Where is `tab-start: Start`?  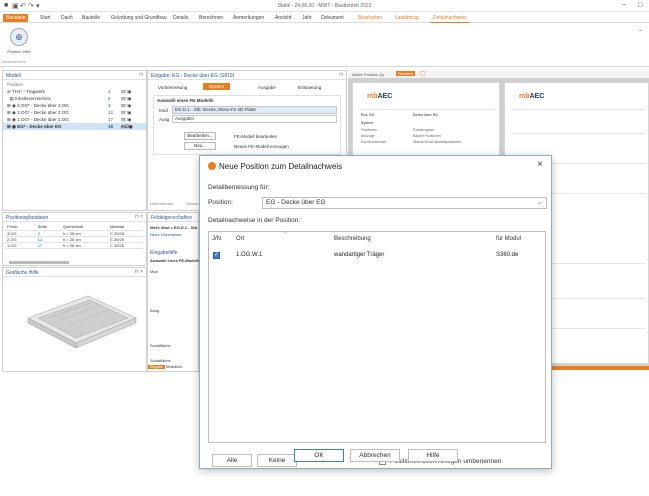 tab-start: Start is located at coordinates (45, 18).